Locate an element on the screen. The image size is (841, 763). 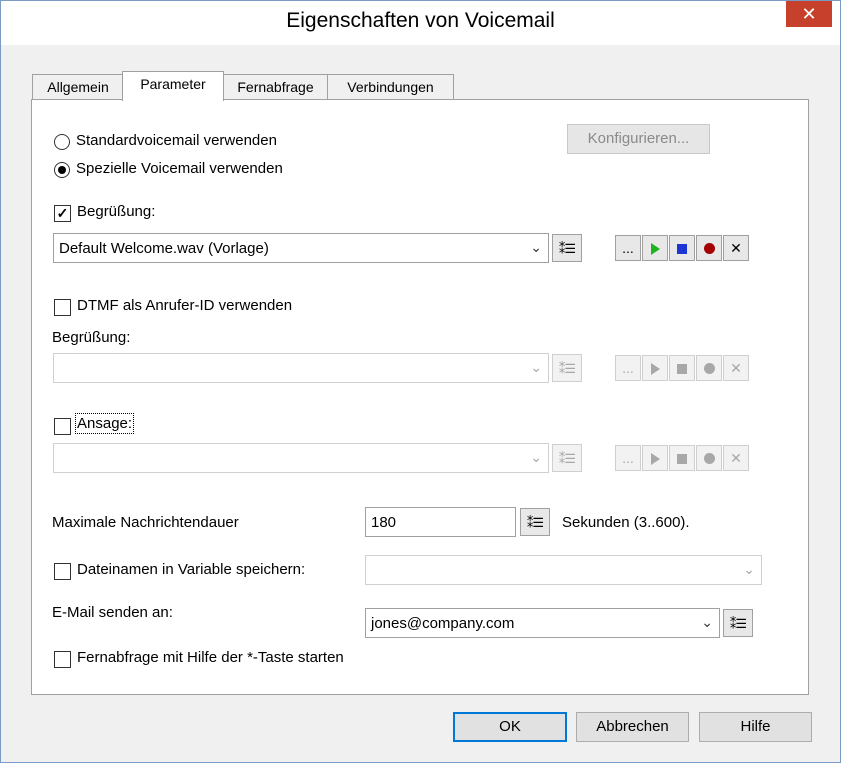
announcement-stop-button is located at coordinates (682, 458).